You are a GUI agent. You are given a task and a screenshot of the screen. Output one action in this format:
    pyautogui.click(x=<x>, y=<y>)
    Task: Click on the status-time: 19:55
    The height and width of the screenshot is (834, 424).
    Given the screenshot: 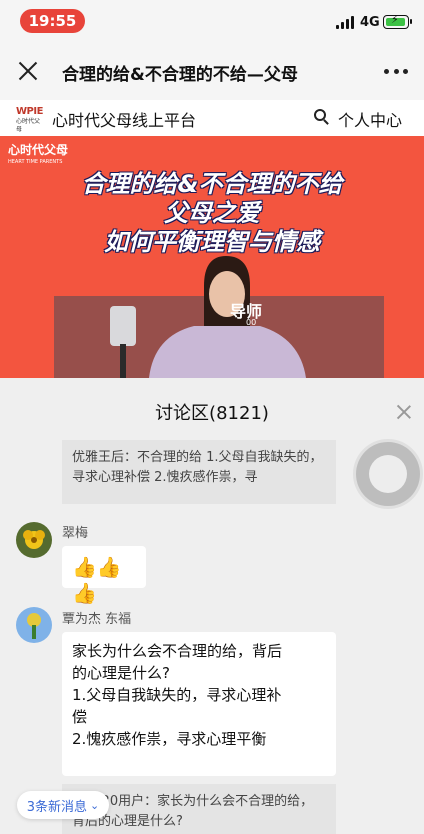 What is the action you would take?
    pyautogui.click(x=52, y=21)
    